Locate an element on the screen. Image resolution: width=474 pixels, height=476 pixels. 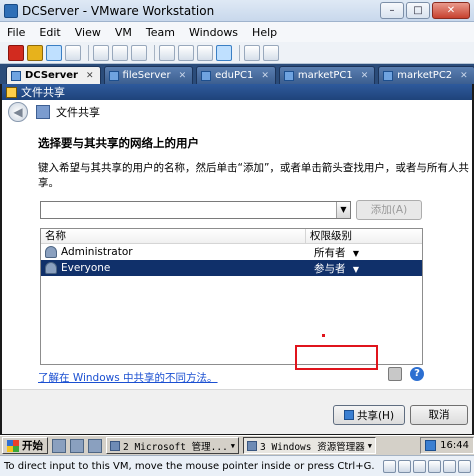
reset-icon is located at coordinates (73, 52).